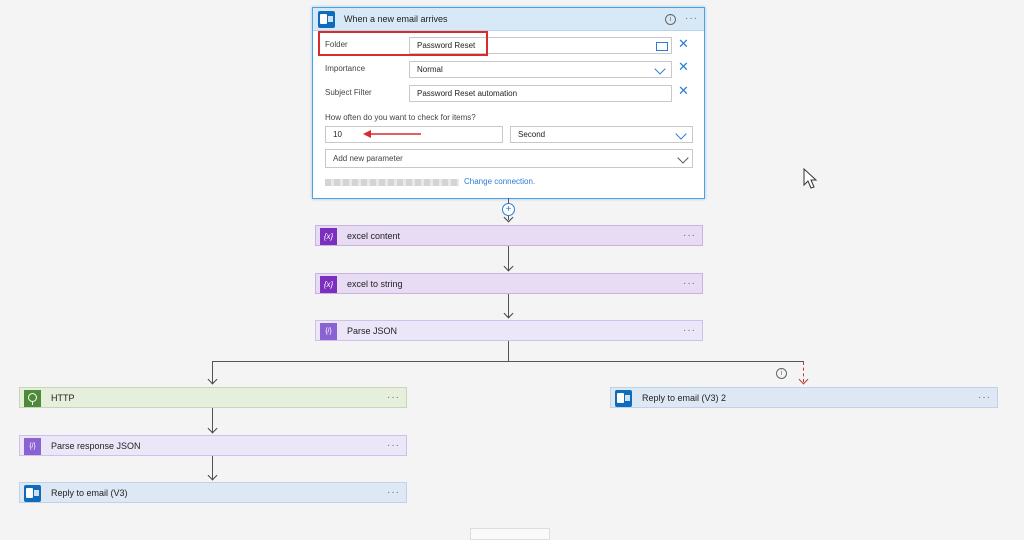  I want to click on importance-label: Importance, so click(345, 68).